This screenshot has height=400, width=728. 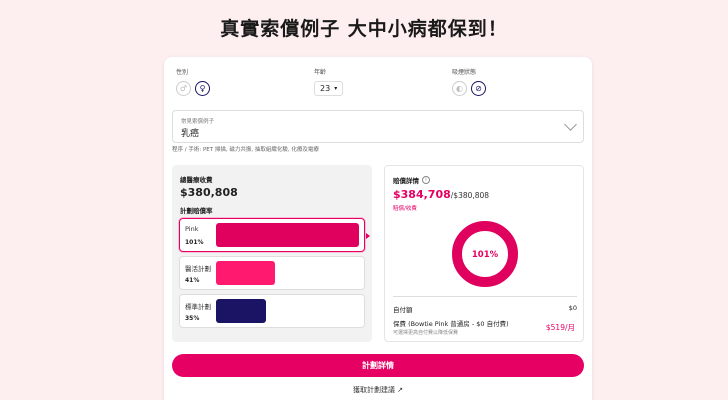 I want to click on filters-row: 性別 ♂ ♀ 年齡 23 ▾ 吸煙狀態 ◐ ⊘, so click(x=378, y=87).